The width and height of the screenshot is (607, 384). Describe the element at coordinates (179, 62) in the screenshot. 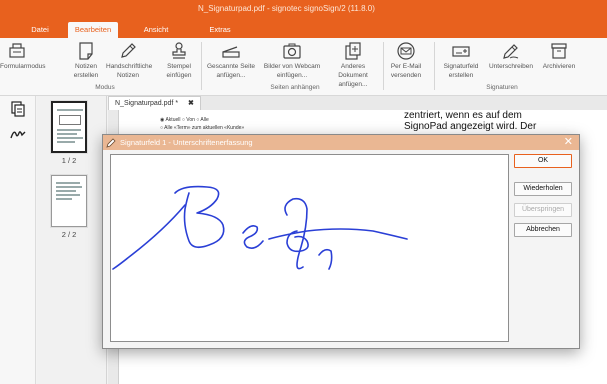

I see `insert-stamp-button: Stempel einfügen` at that location.